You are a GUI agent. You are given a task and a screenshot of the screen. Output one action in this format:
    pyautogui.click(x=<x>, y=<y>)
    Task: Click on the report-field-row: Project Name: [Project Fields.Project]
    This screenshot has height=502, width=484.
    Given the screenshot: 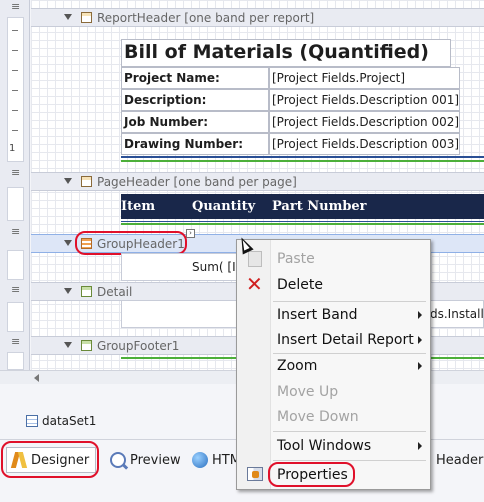 What is the action you would take?
    pyautogui.click(x=290, y=78)
    